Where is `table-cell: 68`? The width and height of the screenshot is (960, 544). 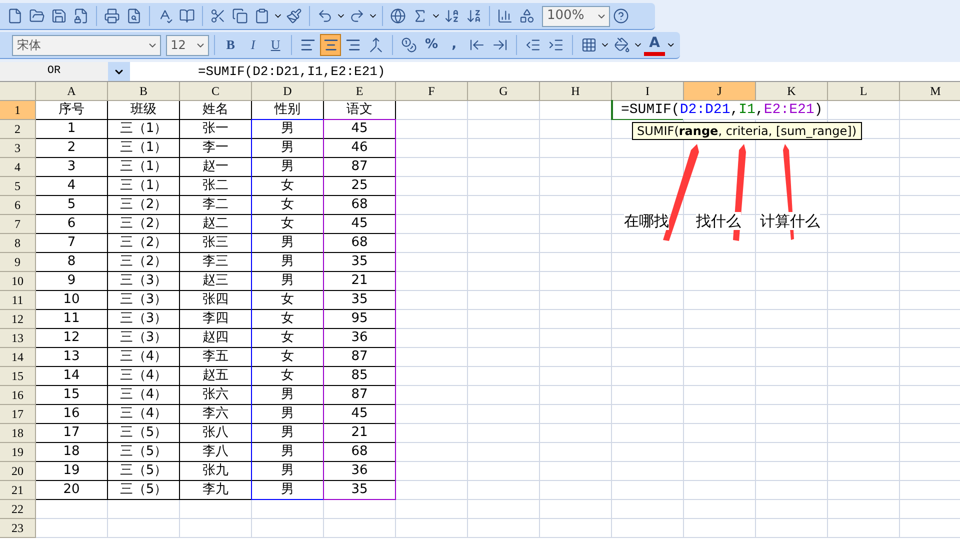
table-cell: 68 is located at coordinates (360, 452).